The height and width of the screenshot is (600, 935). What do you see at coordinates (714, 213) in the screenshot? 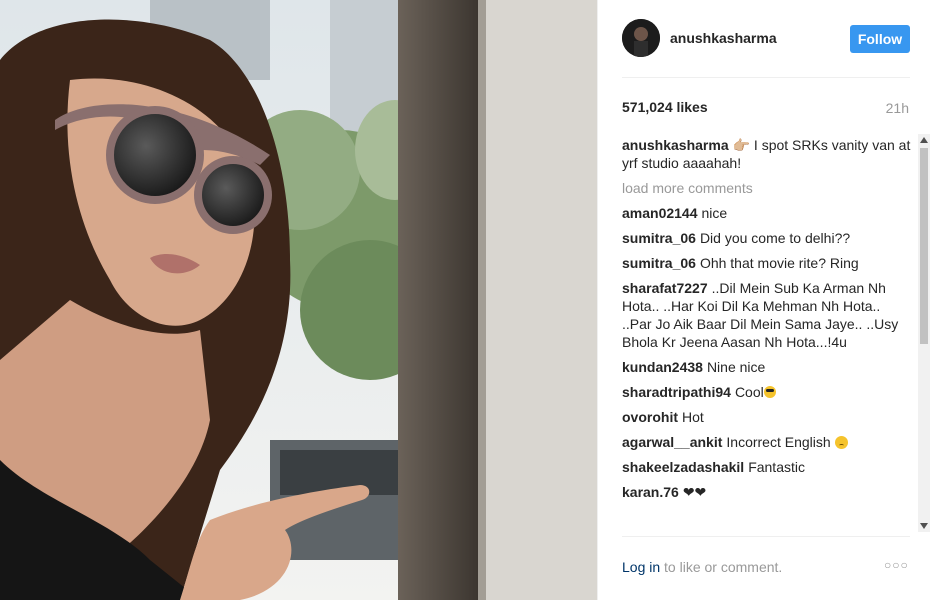
I see `comment-text: nice` at bounding box center [714, 213].